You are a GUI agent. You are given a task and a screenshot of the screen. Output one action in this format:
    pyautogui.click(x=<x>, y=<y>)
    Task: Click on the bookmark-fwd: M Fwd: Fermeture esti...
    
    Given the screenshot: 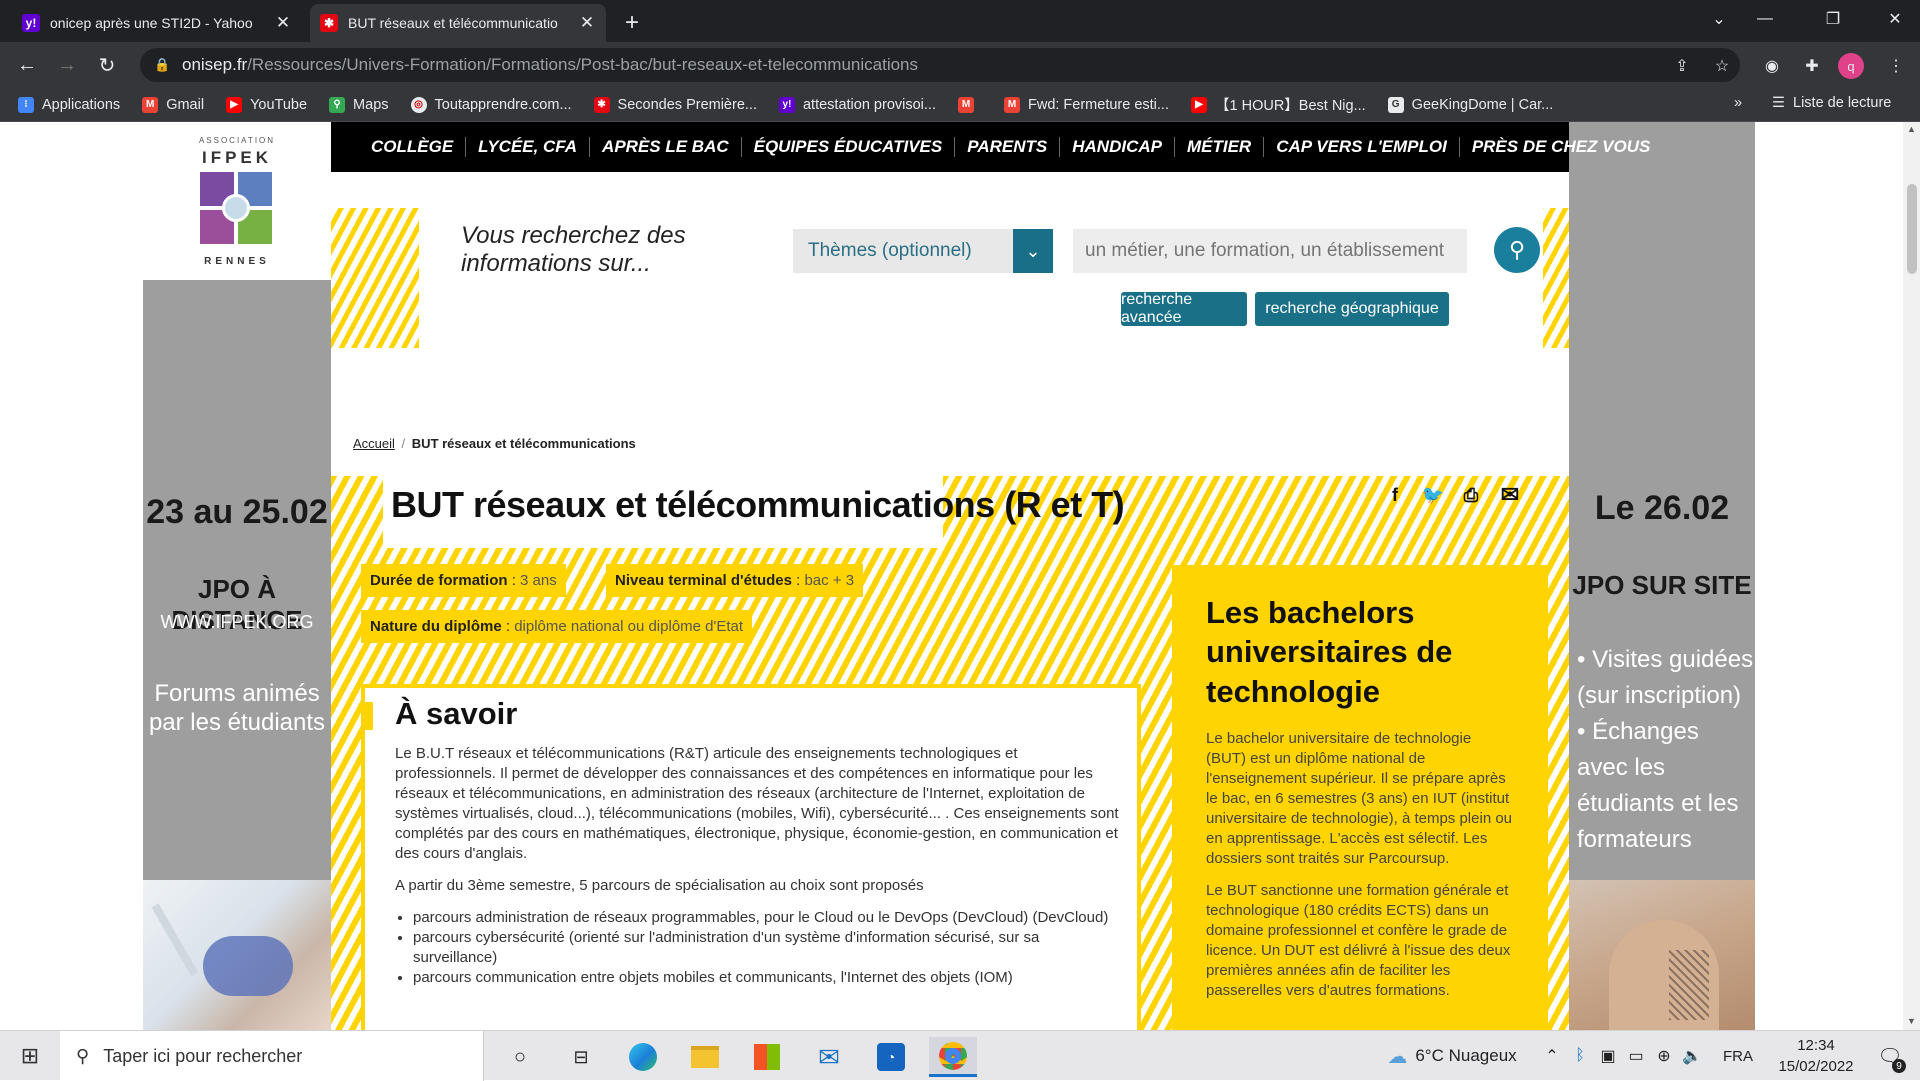 What is the action you would take?
    pyautogui.click(x=1086, y=104)
    